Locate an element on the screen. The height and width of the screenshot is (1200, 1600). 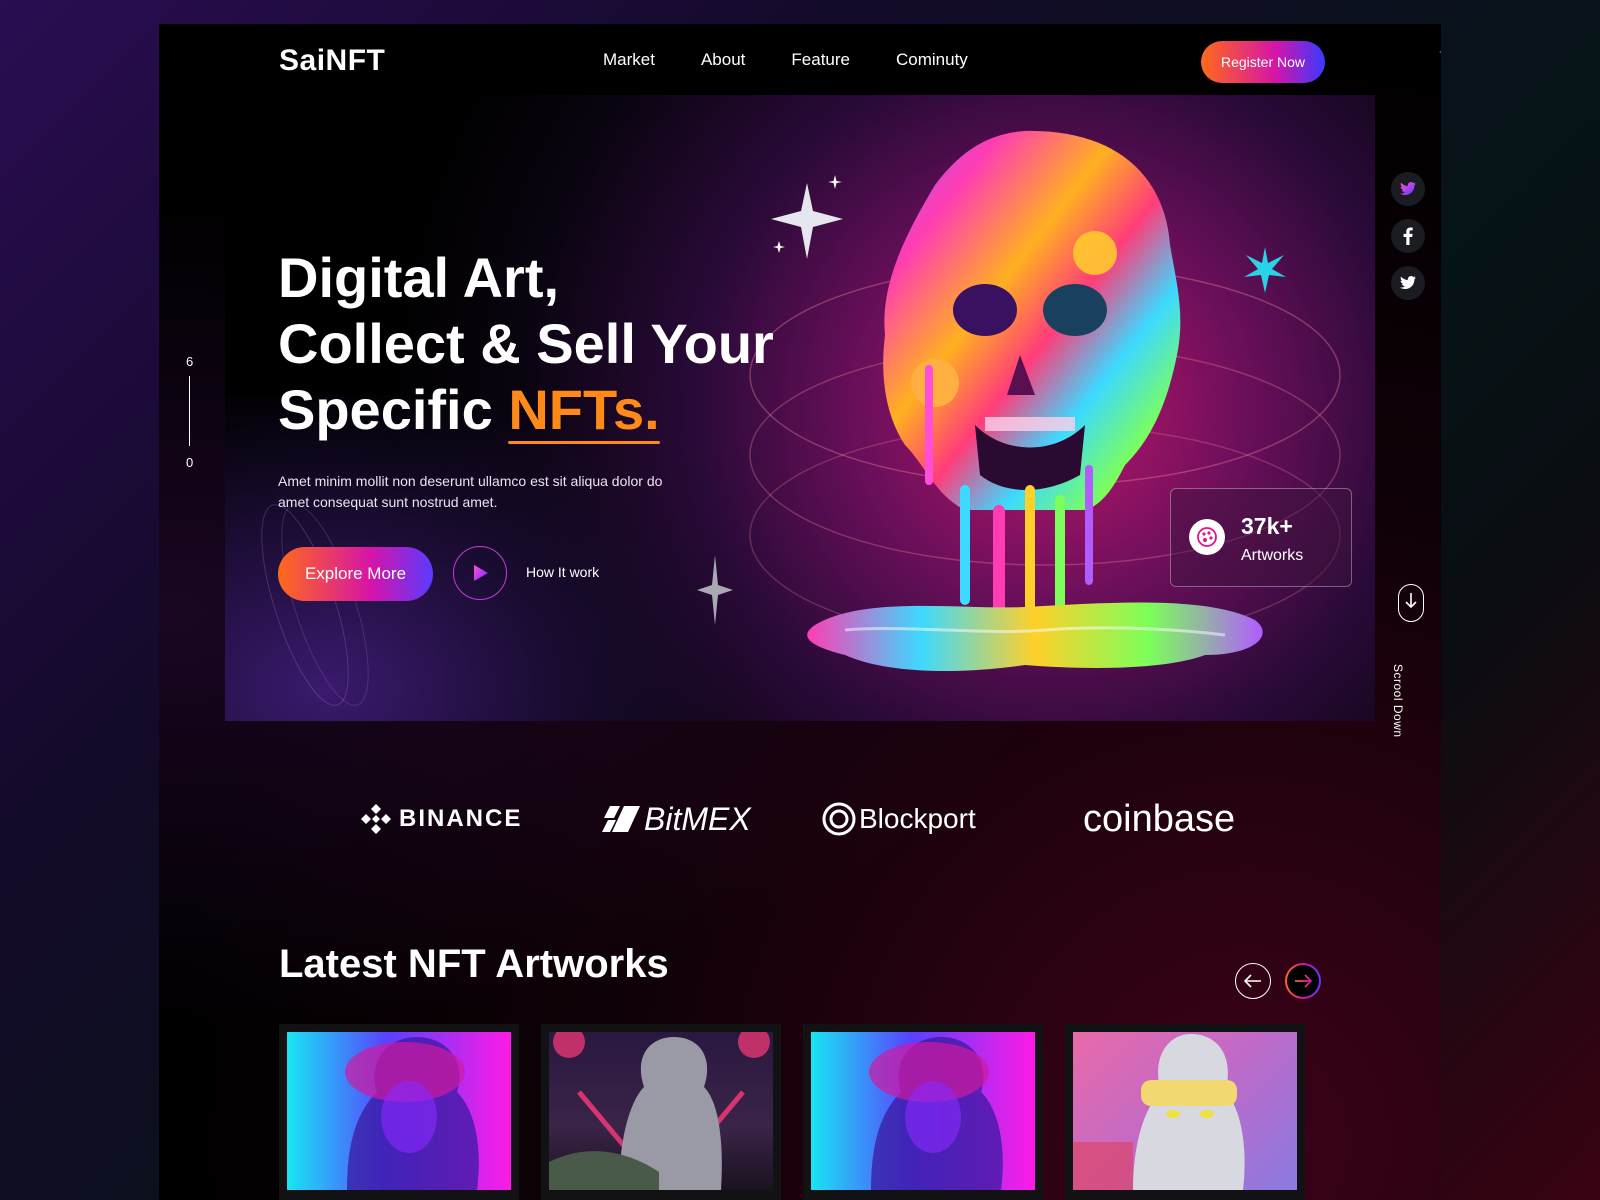
logo: SaiNFT is located at coordinates (332, 61).